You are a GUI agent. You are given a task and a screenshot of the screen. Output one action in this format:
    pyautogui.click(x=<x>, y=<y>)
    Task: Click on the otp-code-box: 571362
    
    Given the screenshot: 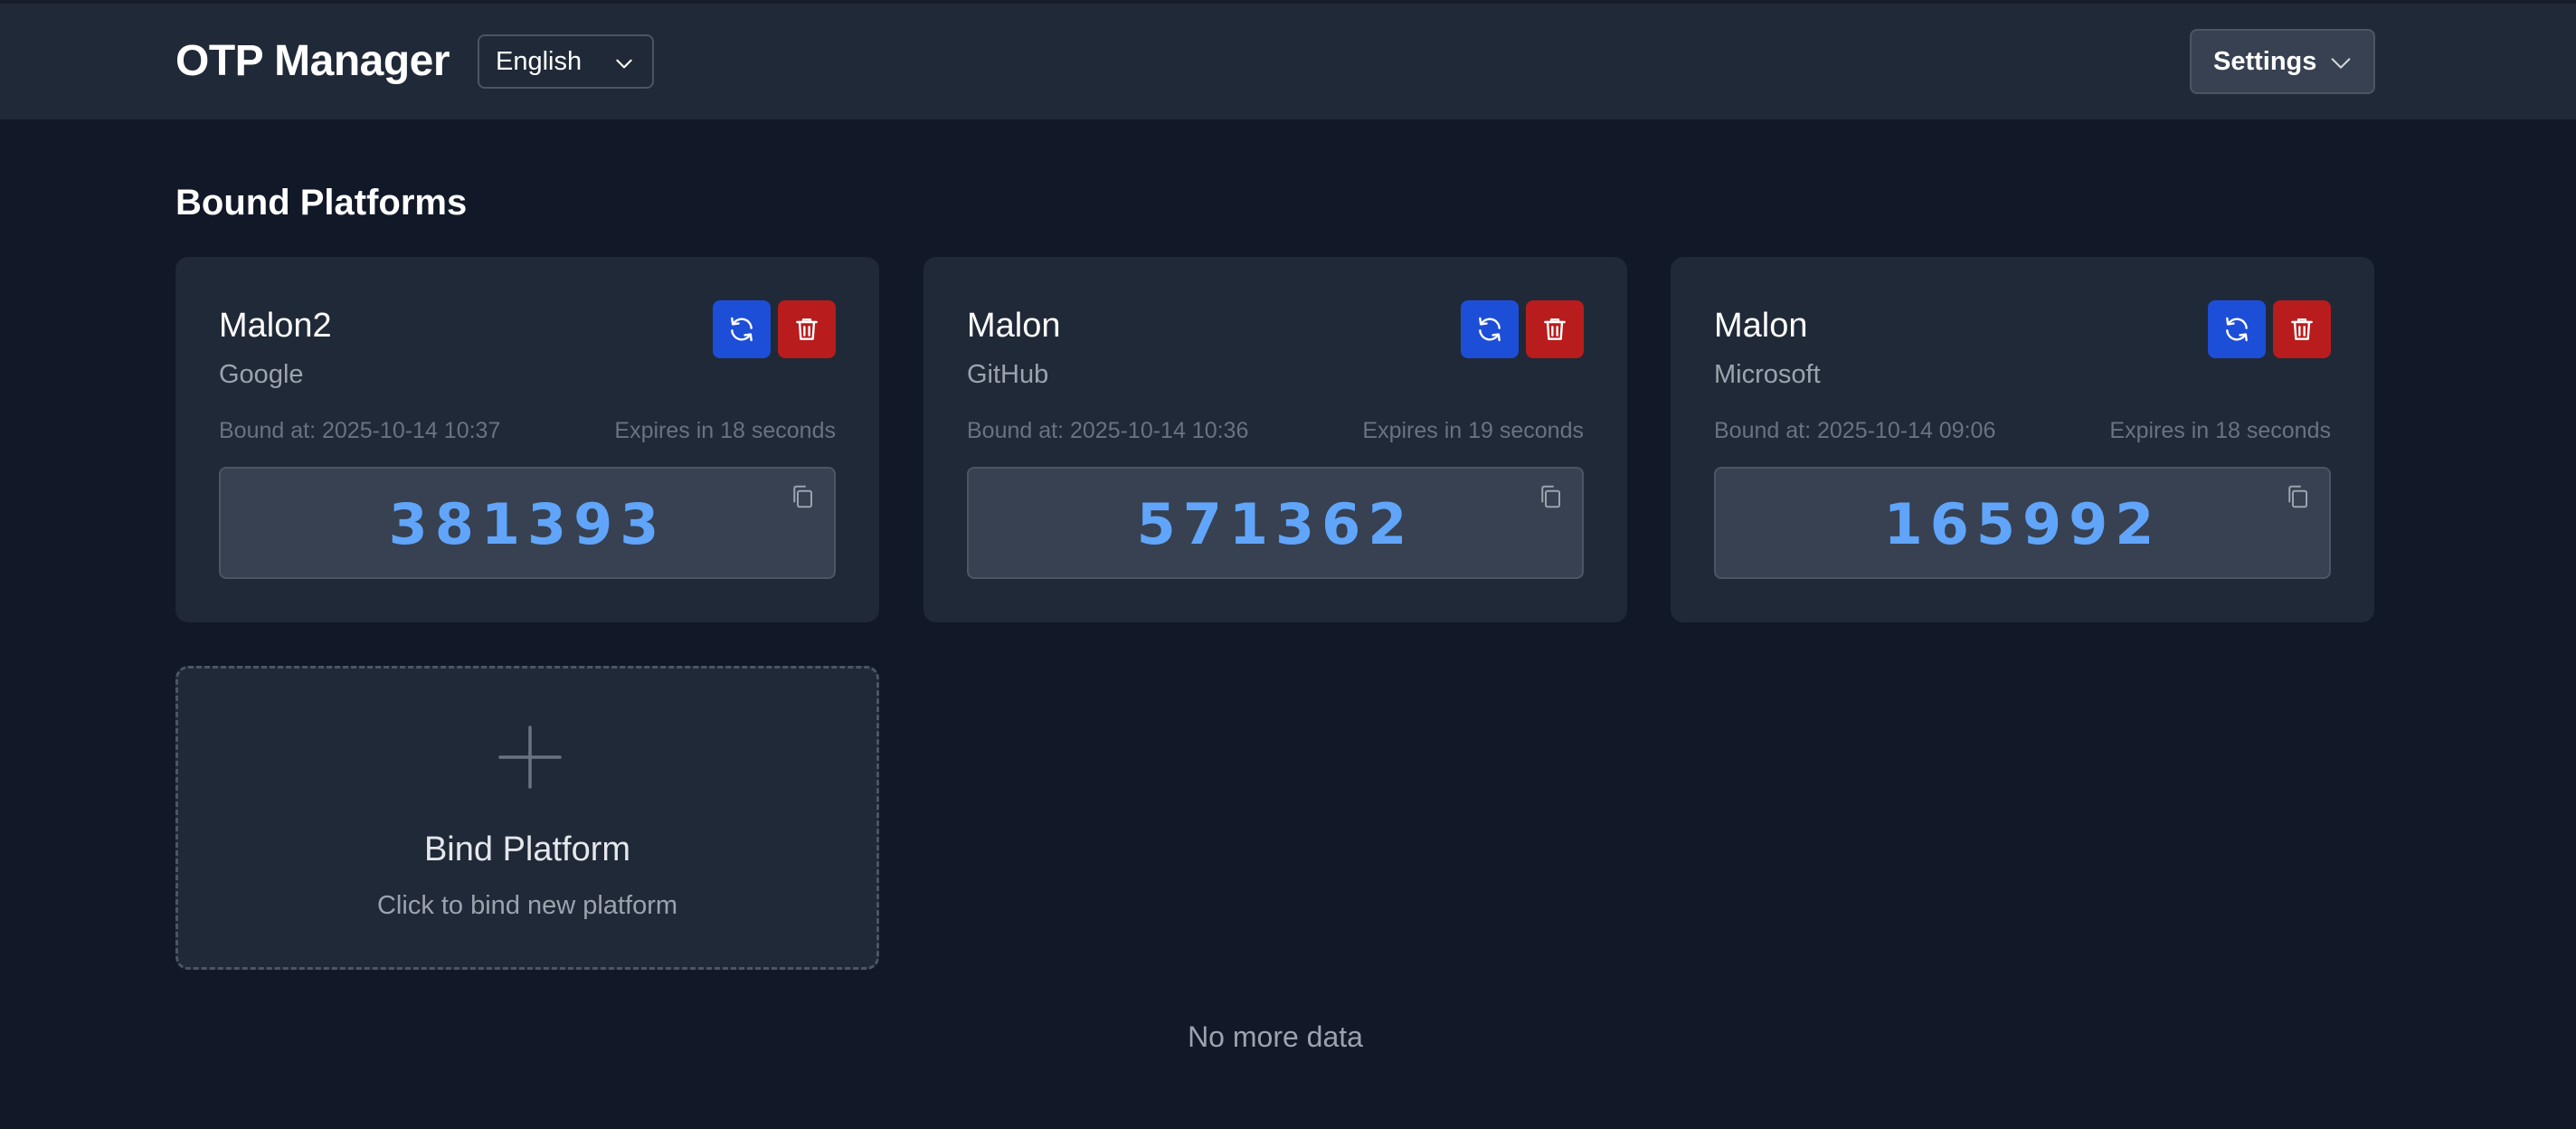 What is the action you would take?
    pyautogui.click(x=1276, y=523)
    